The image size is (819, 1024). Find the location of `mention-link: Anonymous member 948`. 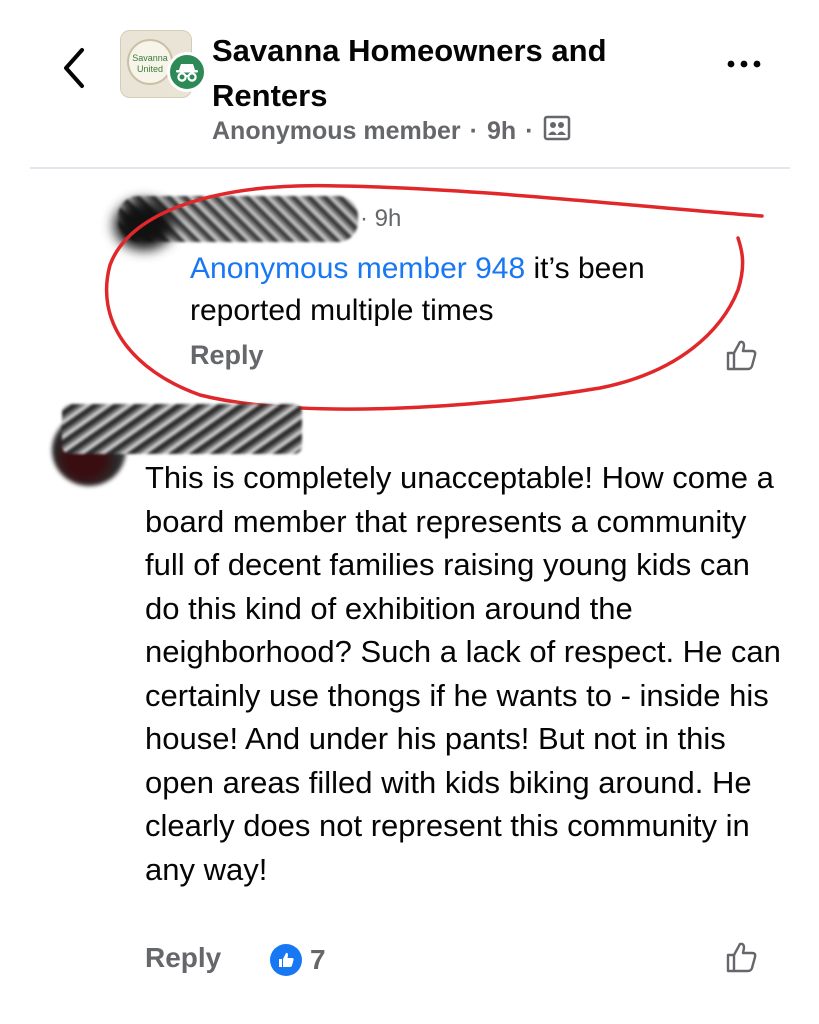

mention-link: Anonymous member 948 is located at coordinates (357, 268).